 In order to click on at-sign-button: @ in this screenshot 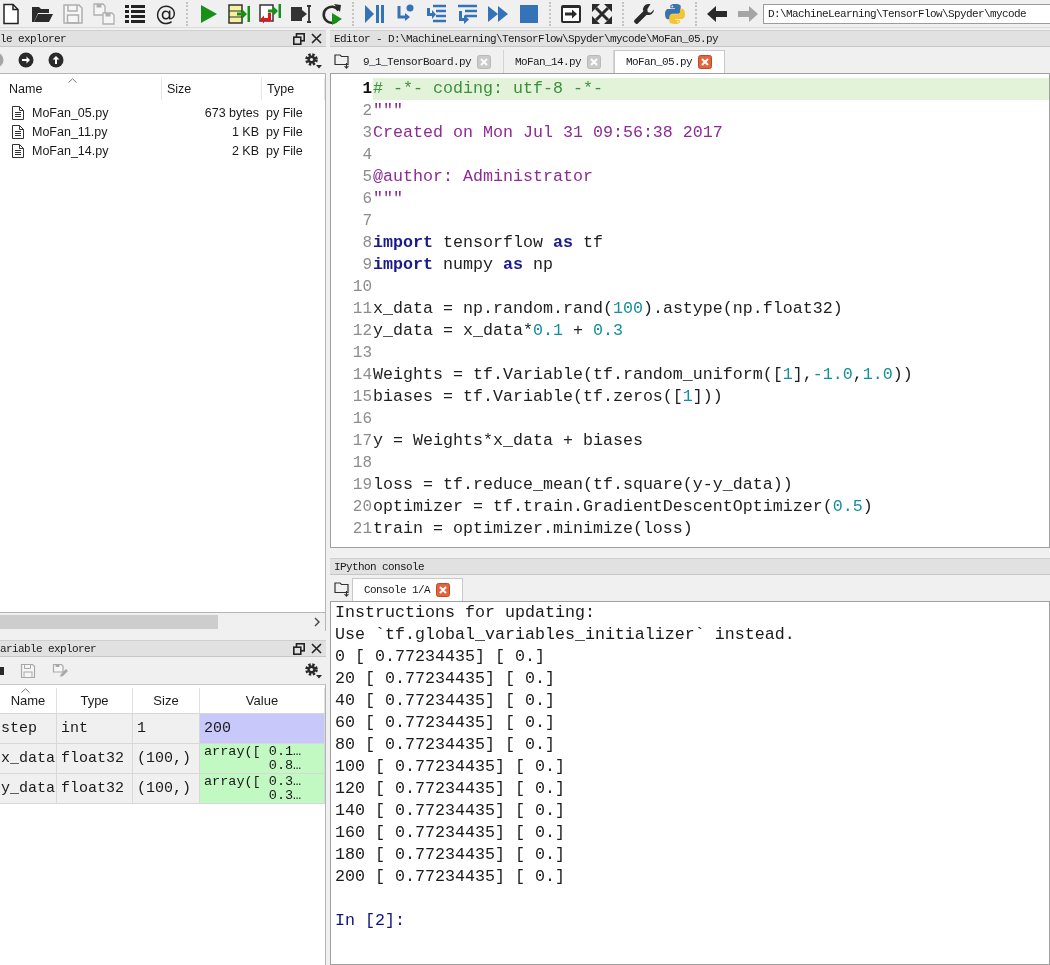, I will do `click(166, 13)`.